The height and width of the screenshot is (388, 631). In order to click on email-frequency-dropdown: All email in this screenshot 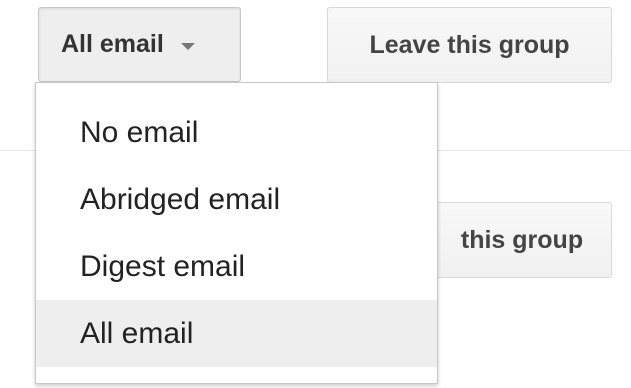, I will do `click(139, 44)`.